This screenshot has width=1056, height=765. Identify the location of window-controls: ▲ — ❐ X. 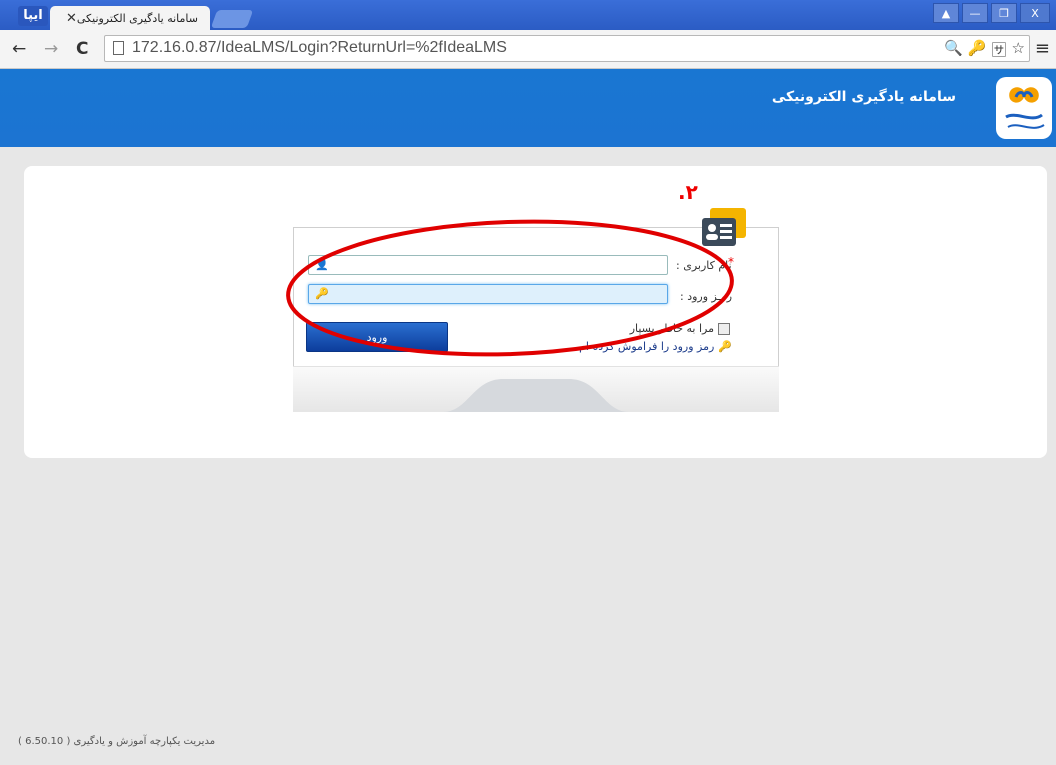
(991, 13).